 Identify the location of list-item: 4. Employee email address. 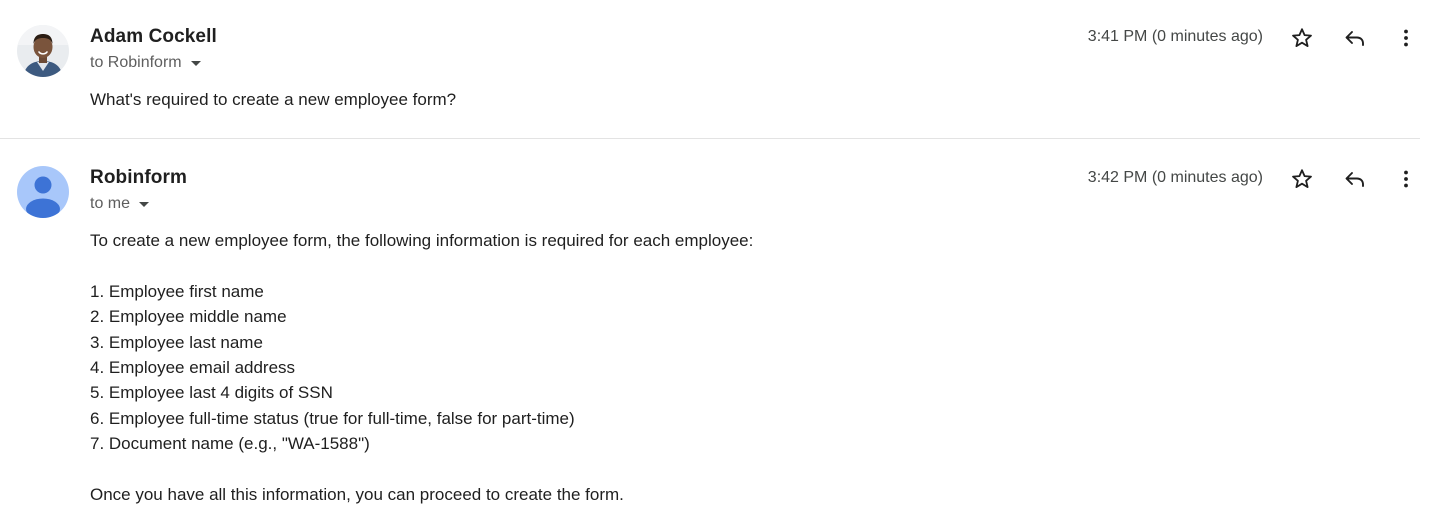
(193, 368).